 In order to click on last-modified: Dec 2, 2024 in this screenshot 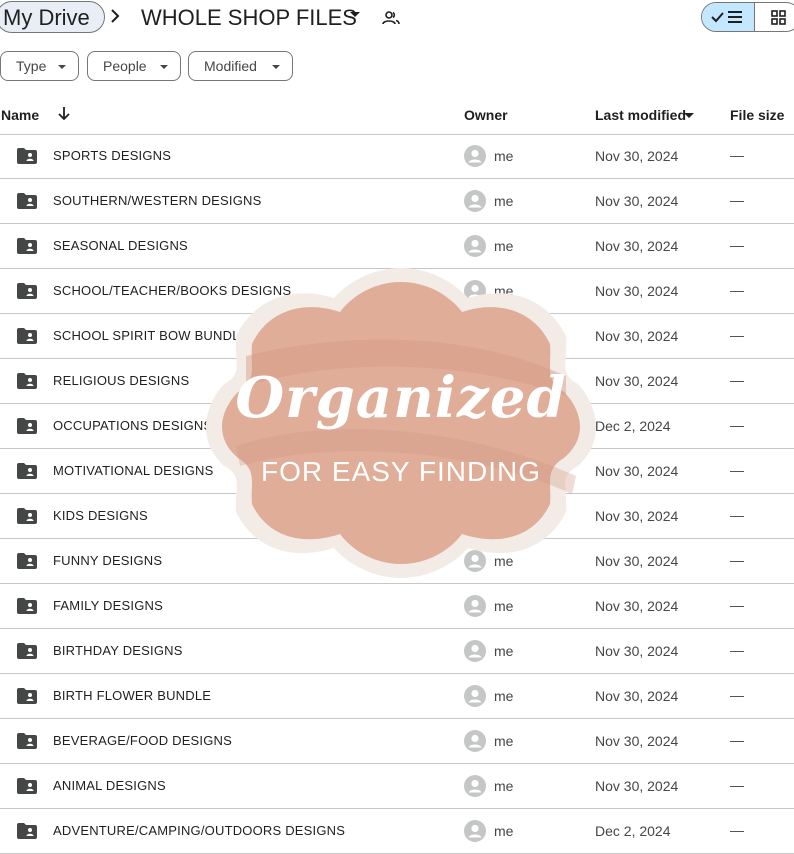, I will do `click(633, 426)`.